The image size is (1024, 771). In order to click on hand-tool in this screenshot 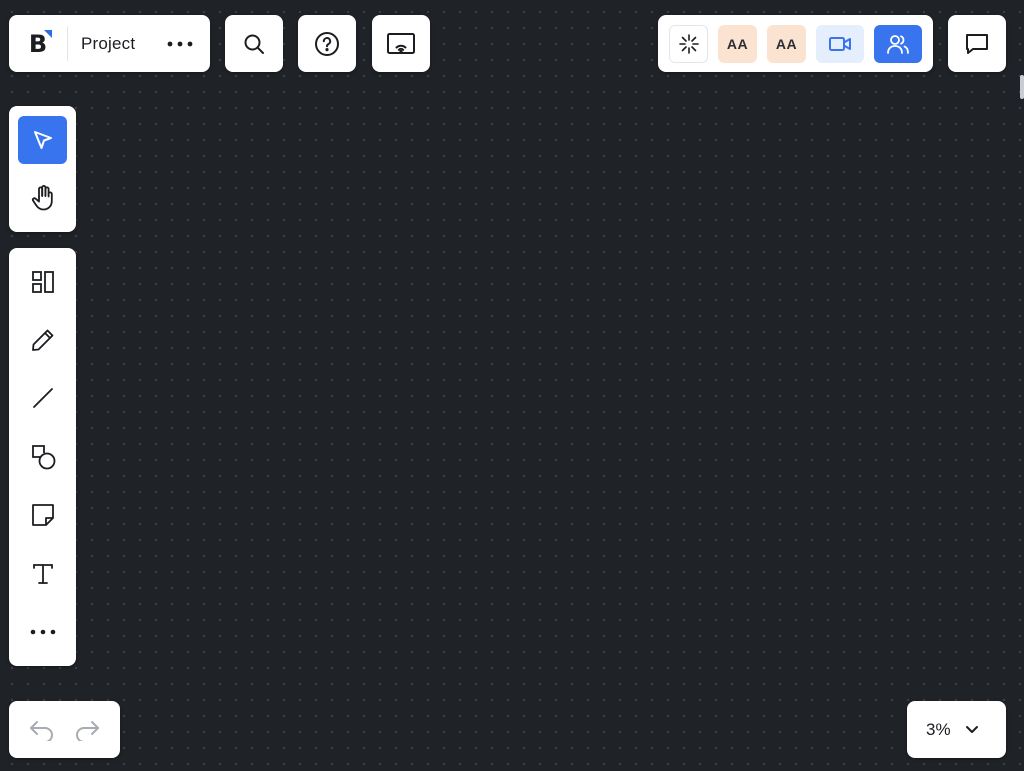, I will do `click(42, 198)`.